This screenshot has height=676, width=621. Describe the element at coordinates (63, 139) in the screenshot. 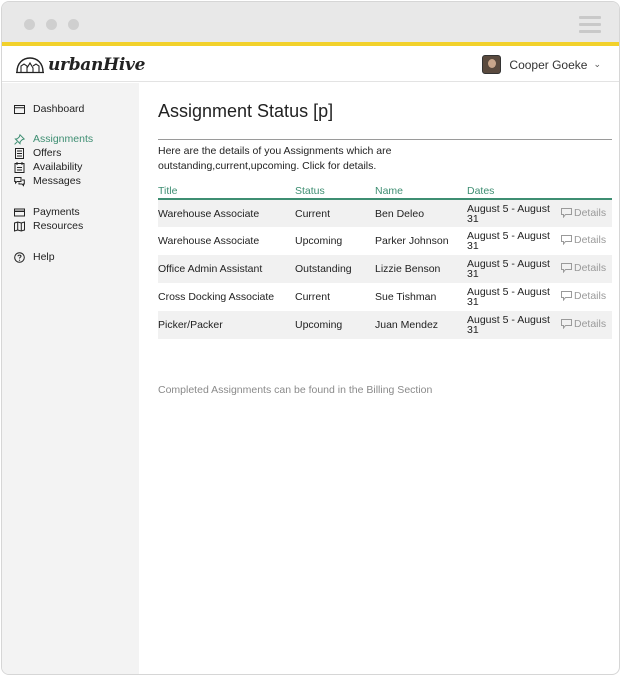

I see `sidebar-item-label: Assignments` at that location.